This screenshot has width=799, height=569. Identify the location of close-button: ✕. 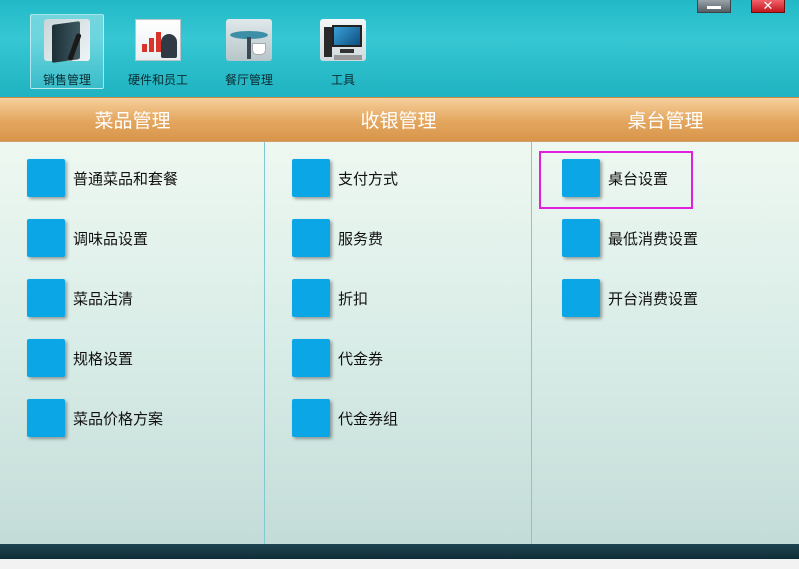
(768, 6).